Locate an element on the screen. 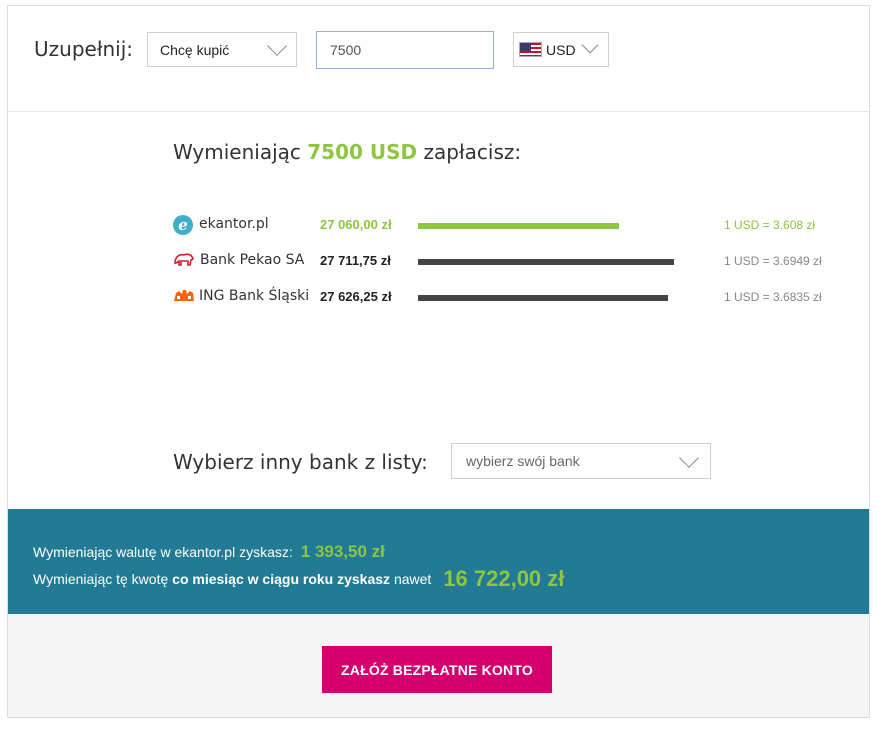 The height and width of the screenshot is (731, 885). amount-input is located at coordinates (405, 50).